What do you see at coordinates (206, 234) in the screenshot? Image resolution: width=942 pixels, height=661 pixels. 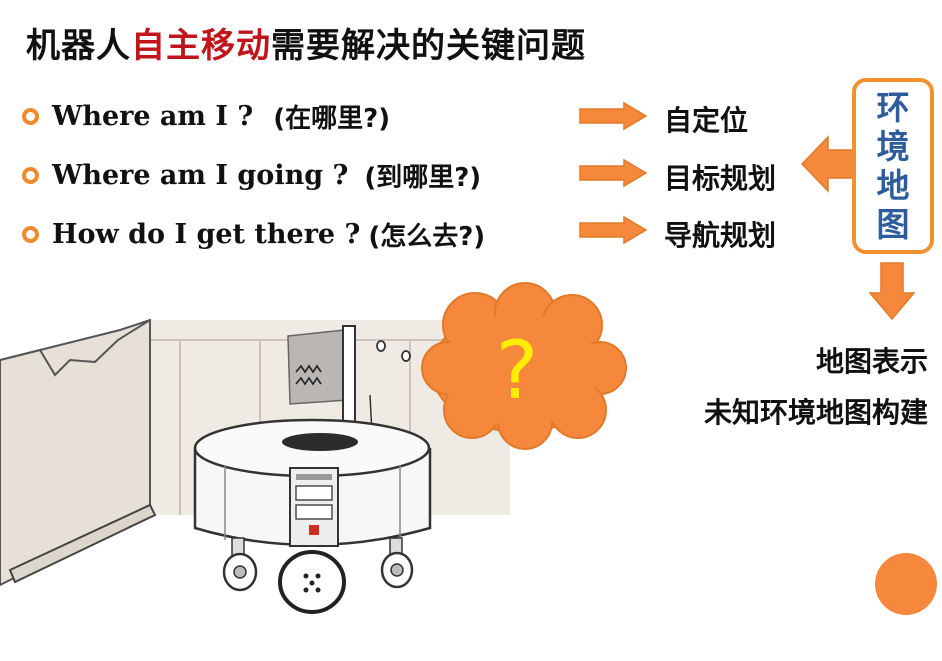 I see `question-en: How do I get there ?` at bounding box center [206, 234].